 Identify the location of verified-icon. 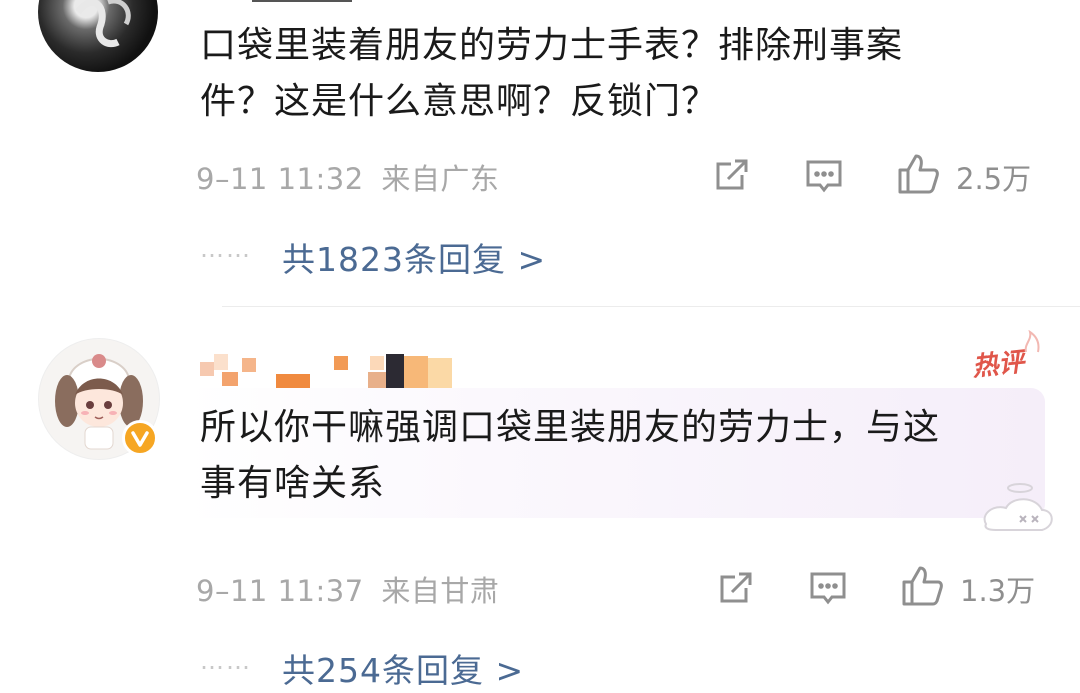
(140, 438).